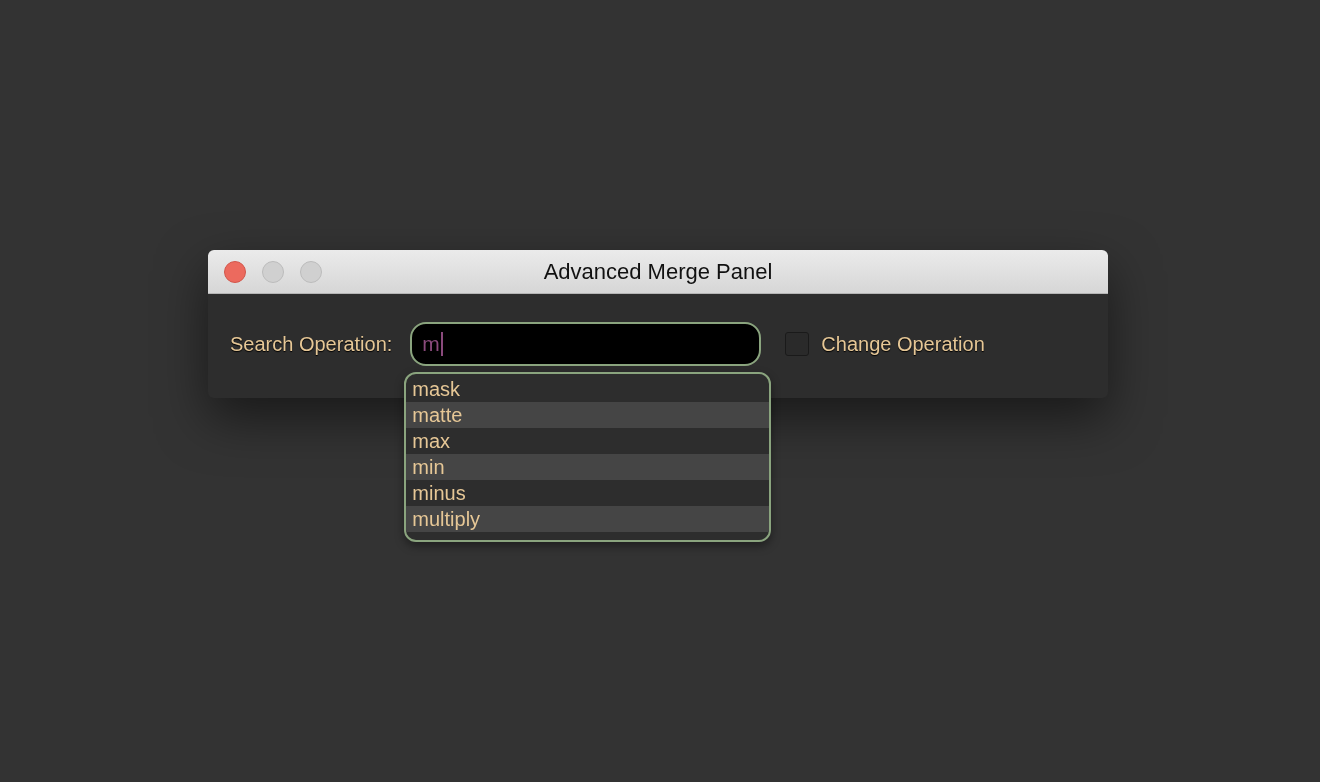 This screenshot has width=1320, height=782. What do you see at coordinates (311, 344) in the screenshot?
I see `search-label: Search Operation:` at bounding box center [311, 344].